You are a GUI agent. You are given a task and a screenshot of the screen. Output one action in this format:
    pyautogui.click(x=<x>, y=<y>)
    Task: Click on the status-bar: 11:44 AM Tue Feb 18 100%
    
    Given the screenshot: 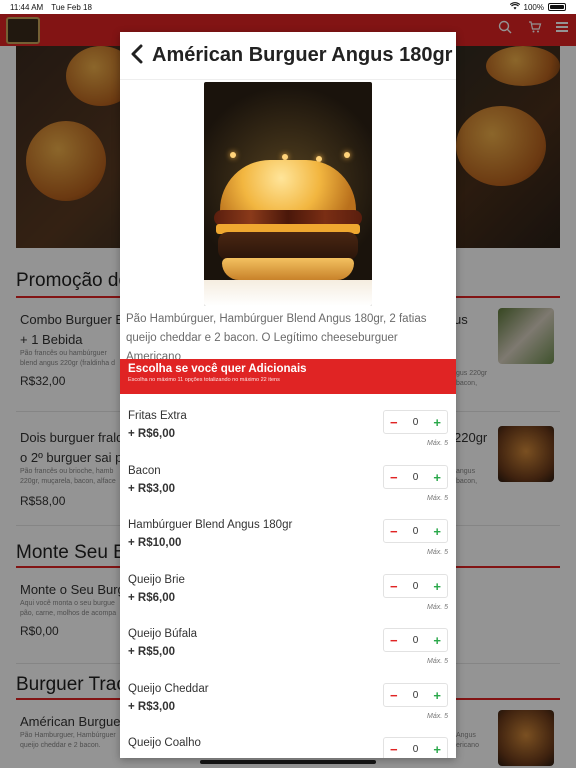 What is the action you would take?
    pyautogui.click(x=288, y=7)
    